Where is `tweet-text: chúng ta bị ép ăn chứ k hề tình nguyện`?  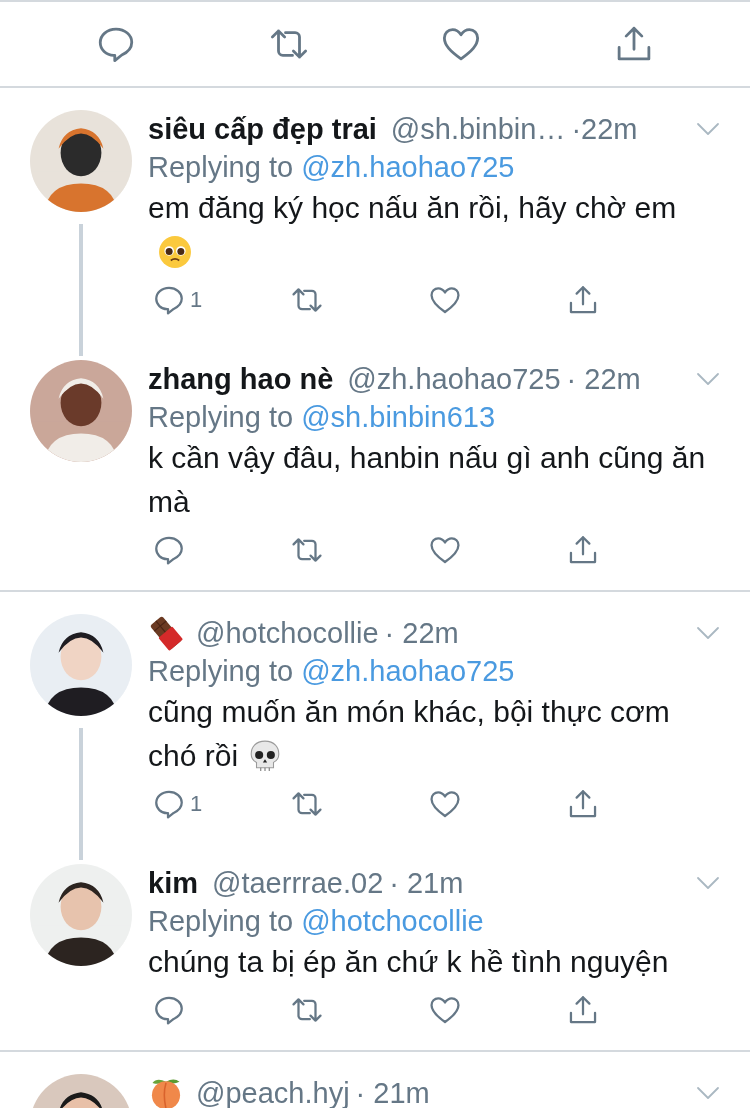
tweet-text: chúng ta bị ép ăn chứ k hề tình nguyện is located at coordinates (408, 961).